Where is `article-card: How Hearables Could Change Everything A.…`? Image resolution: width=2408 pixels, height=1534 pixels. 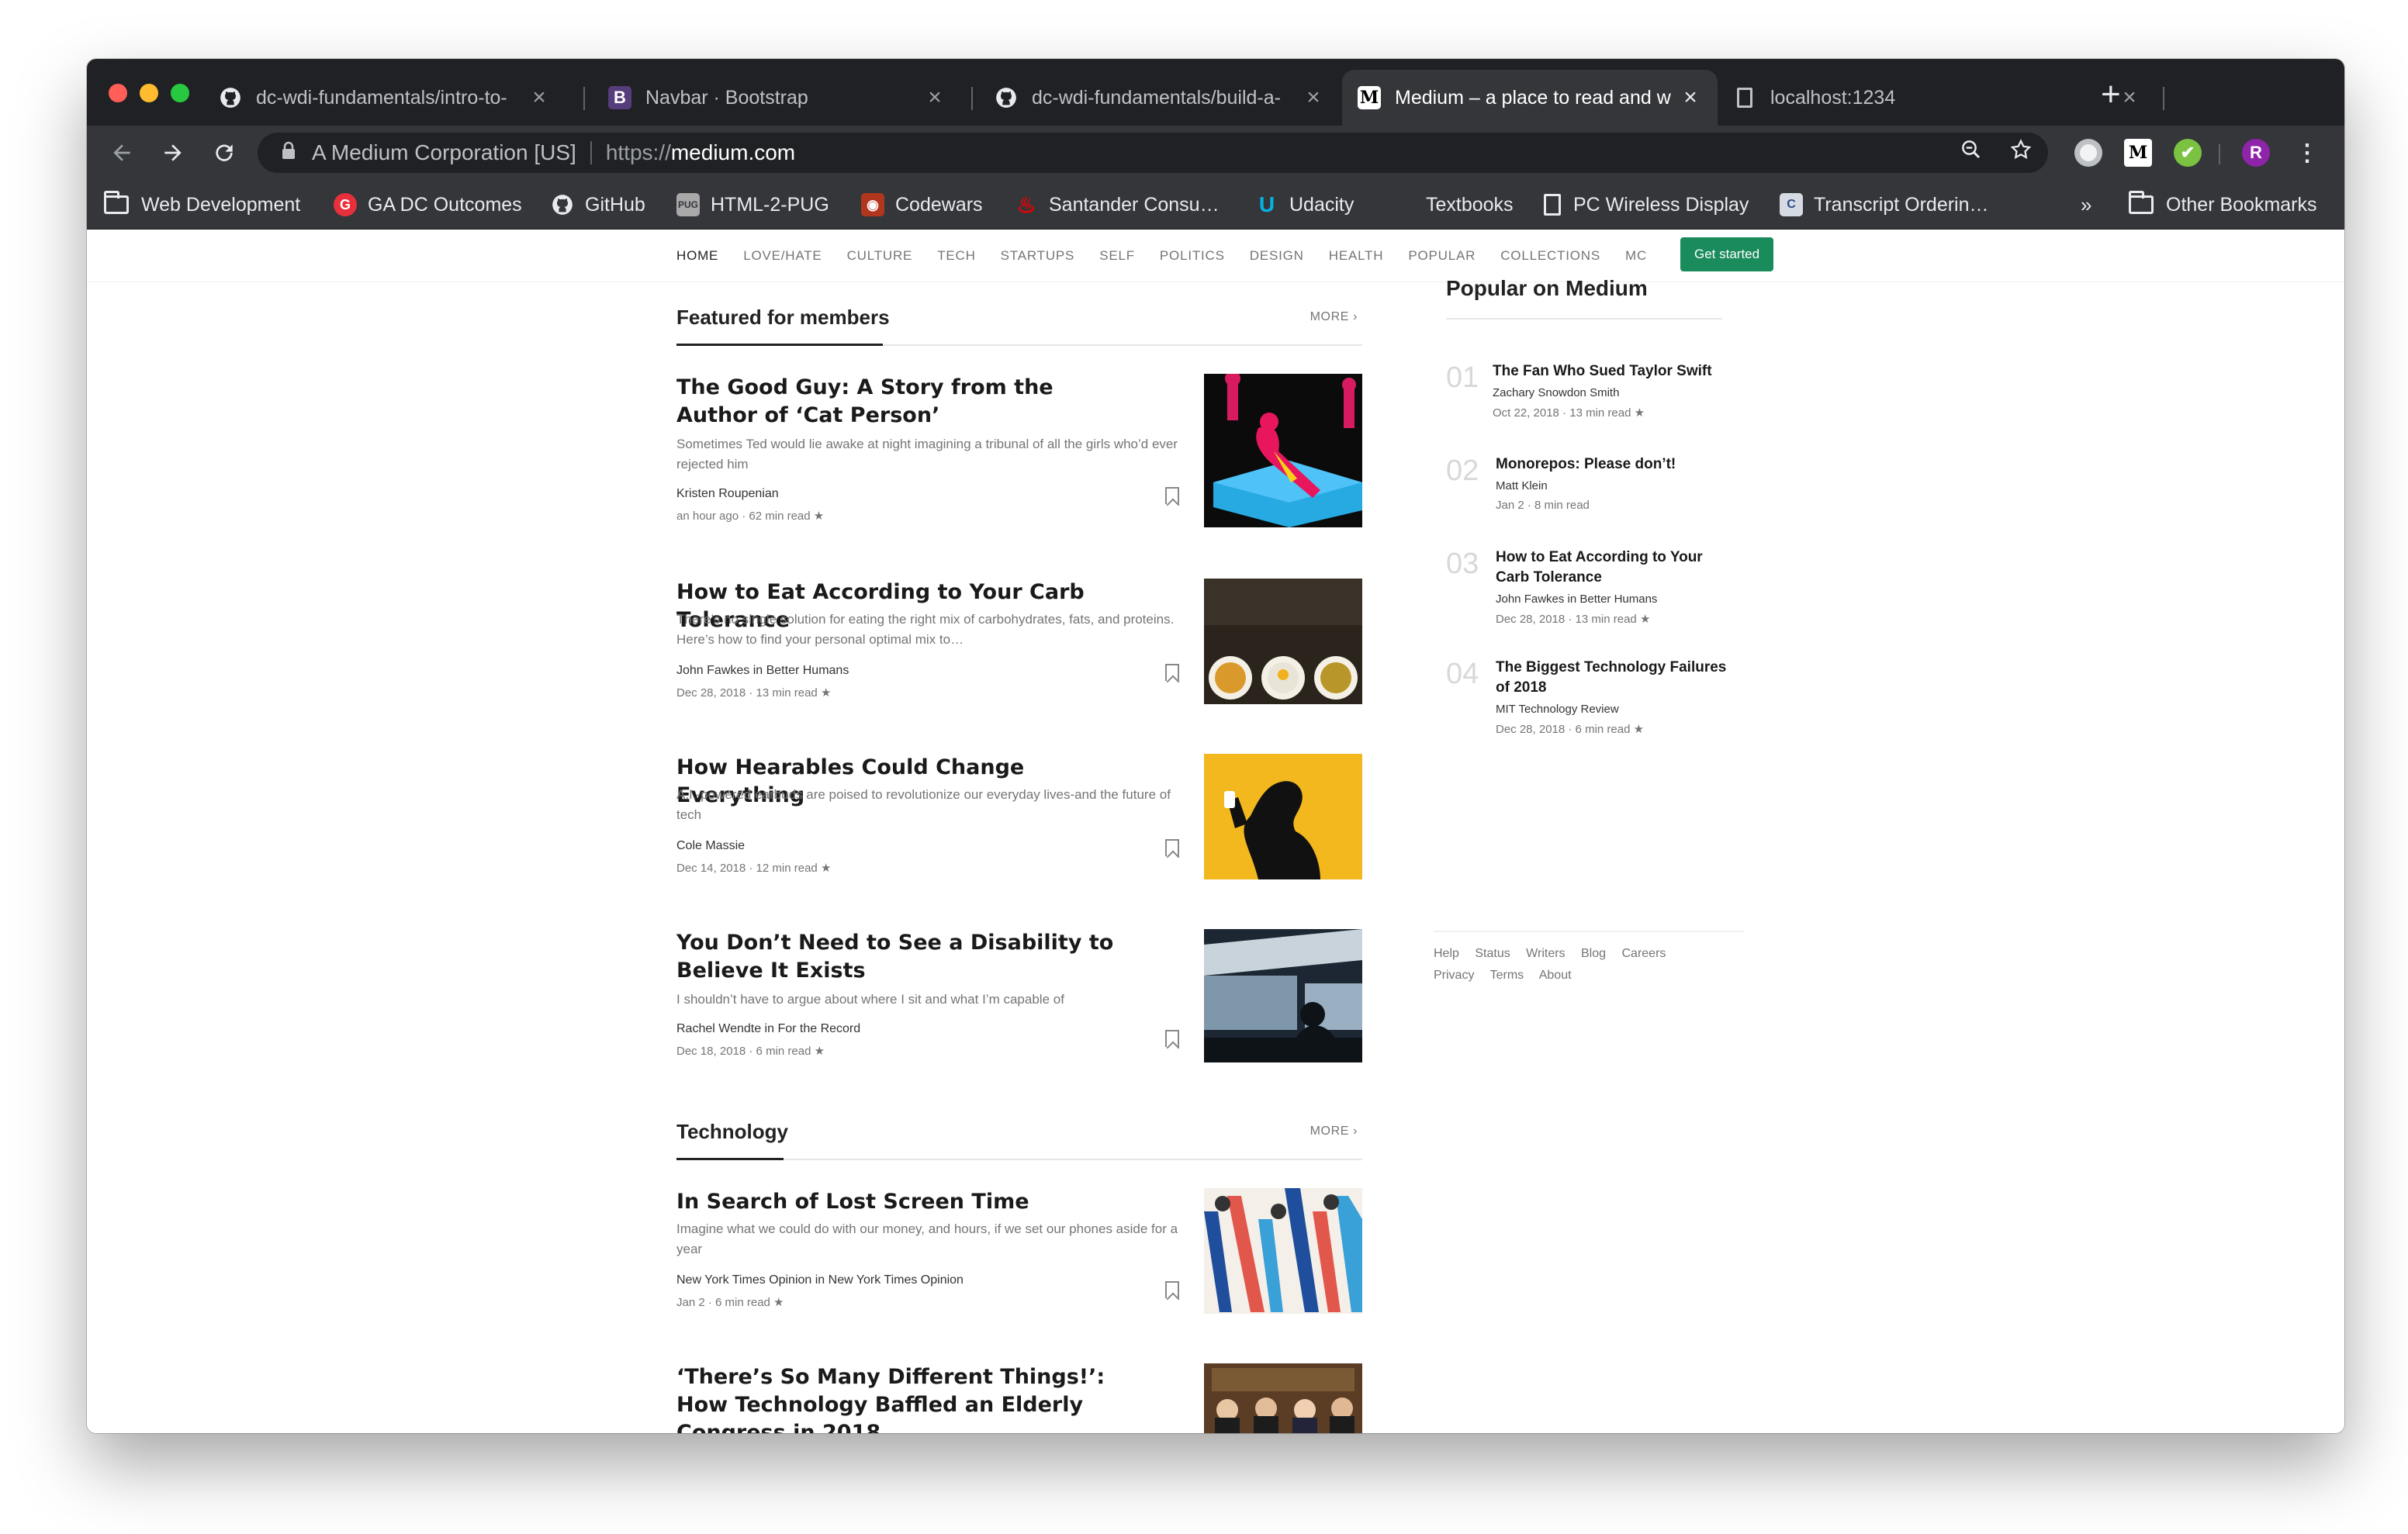
article-card: How Hearables Could Change Everything A.… is located at coordinates (1019, 820).